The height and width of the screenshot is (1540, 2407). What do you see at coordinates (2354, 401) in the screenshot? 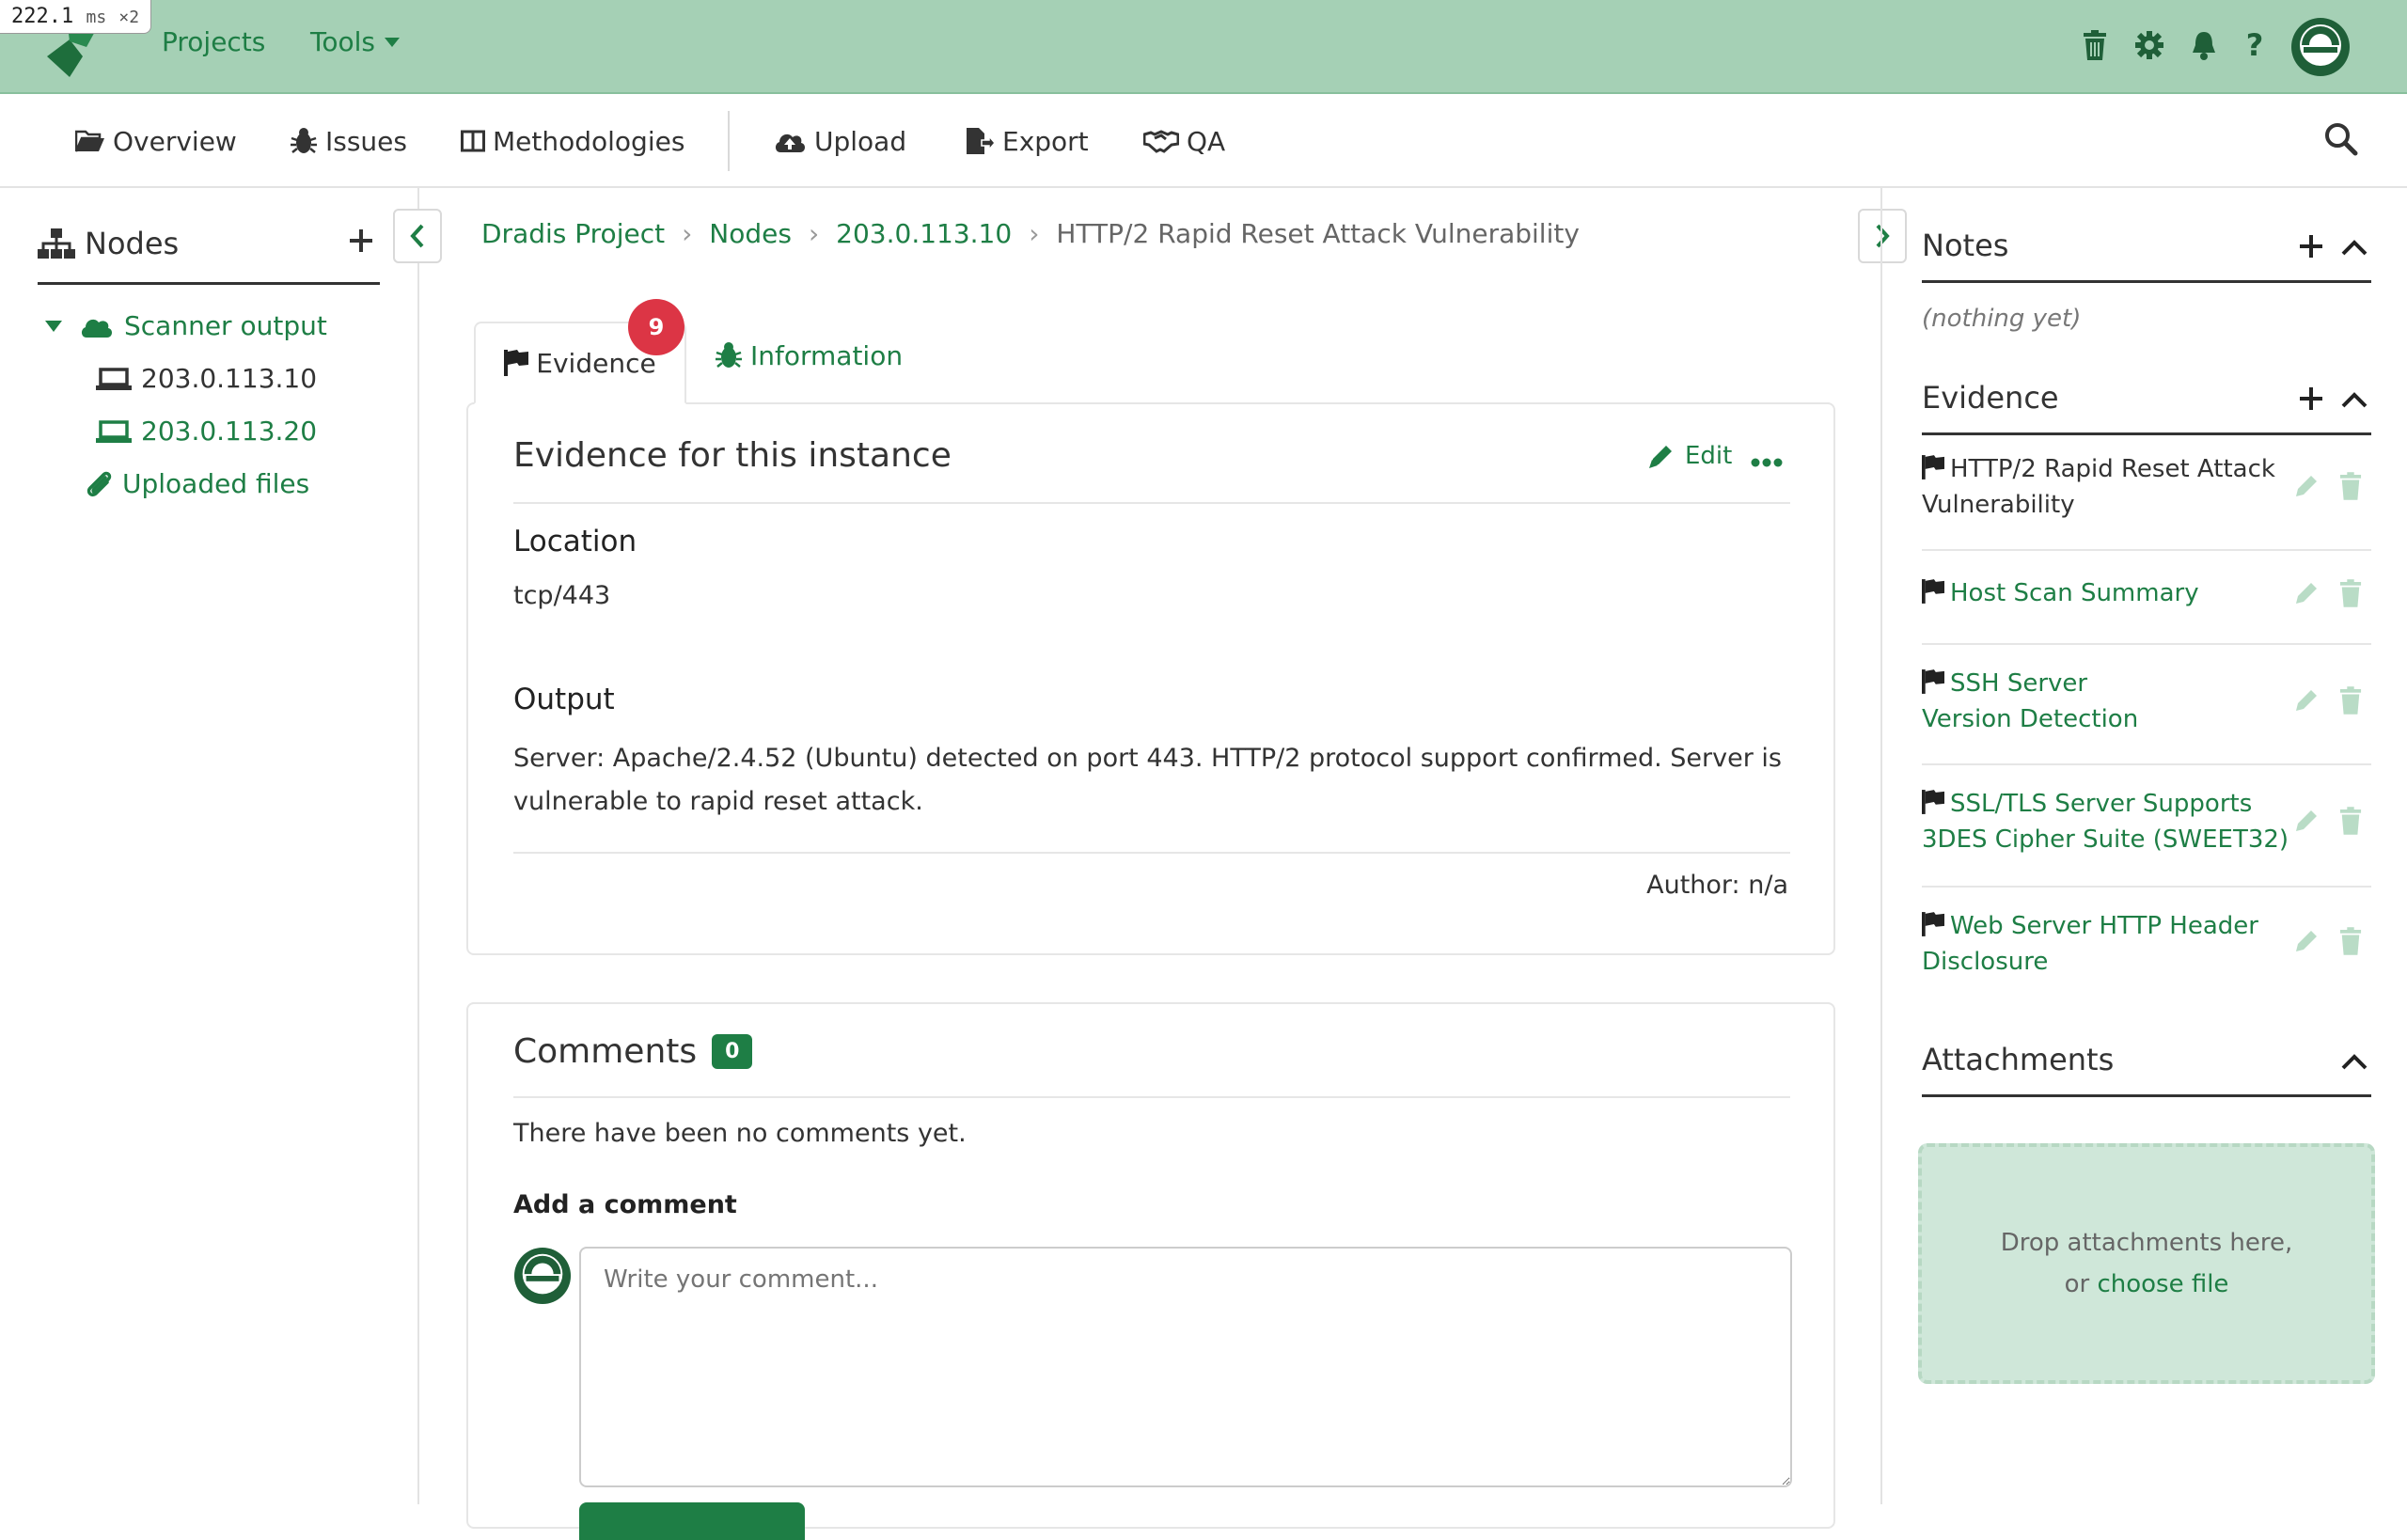
I see `collapse-evidence-icon` at bounding box center [2354, 401].